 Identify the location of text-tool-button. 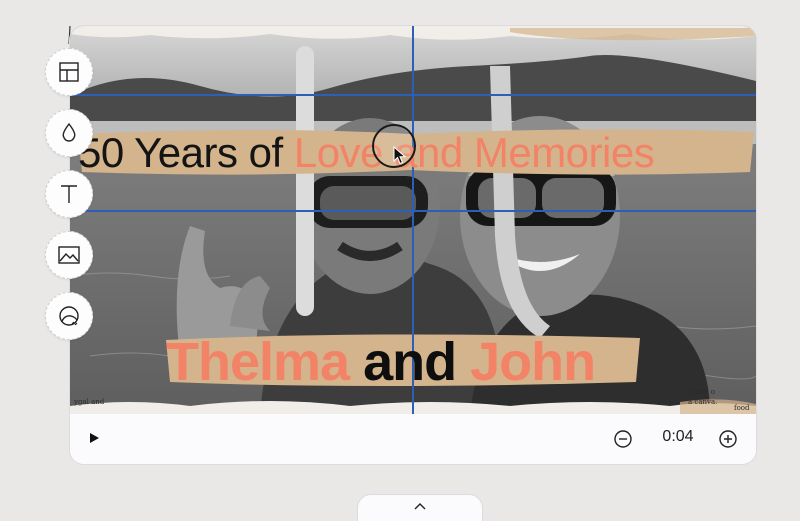
(69, 194).